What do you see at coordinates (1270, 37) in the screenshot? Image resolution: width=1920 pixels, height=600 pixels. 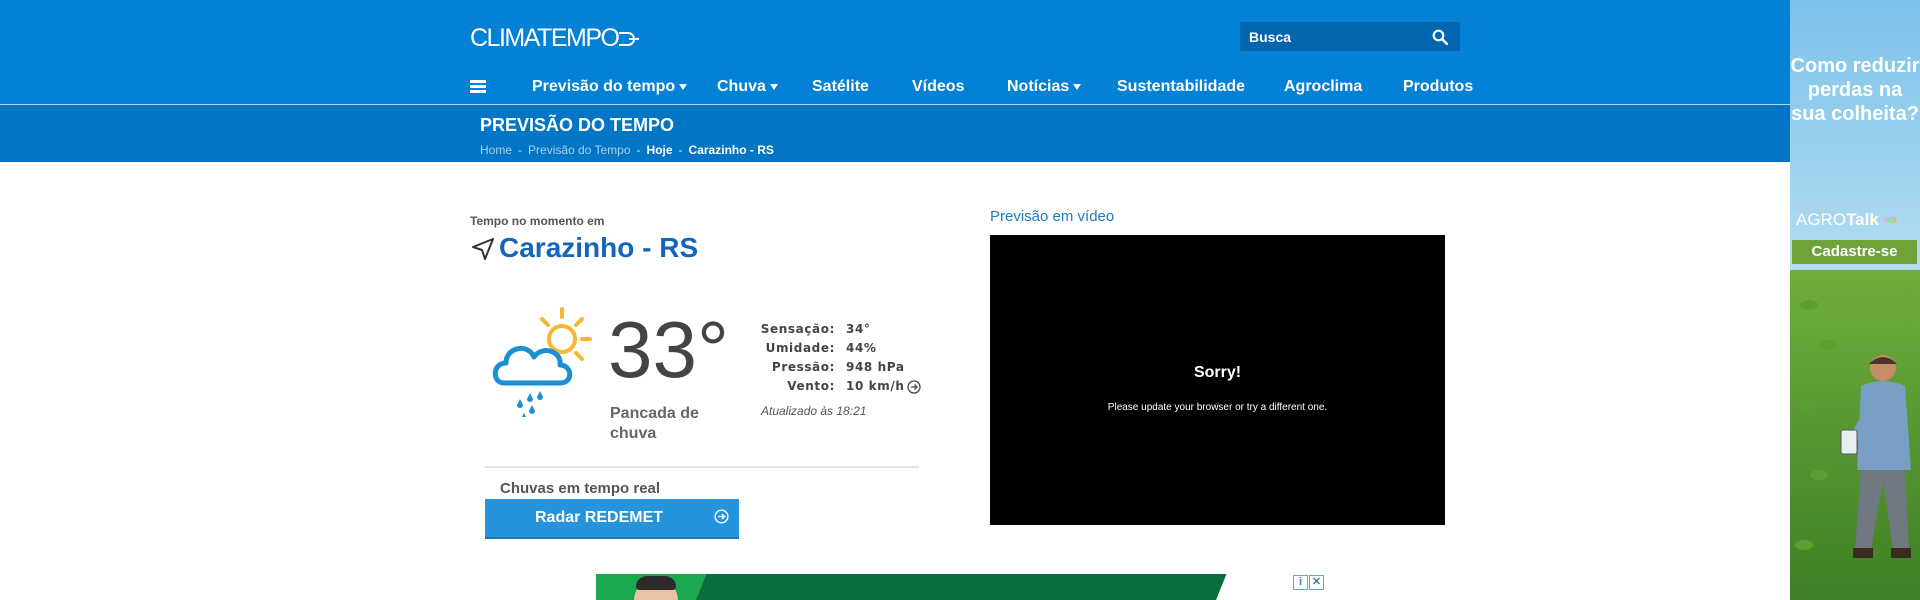 I see `search-input: Busca` at bounding box center [1270, 37].